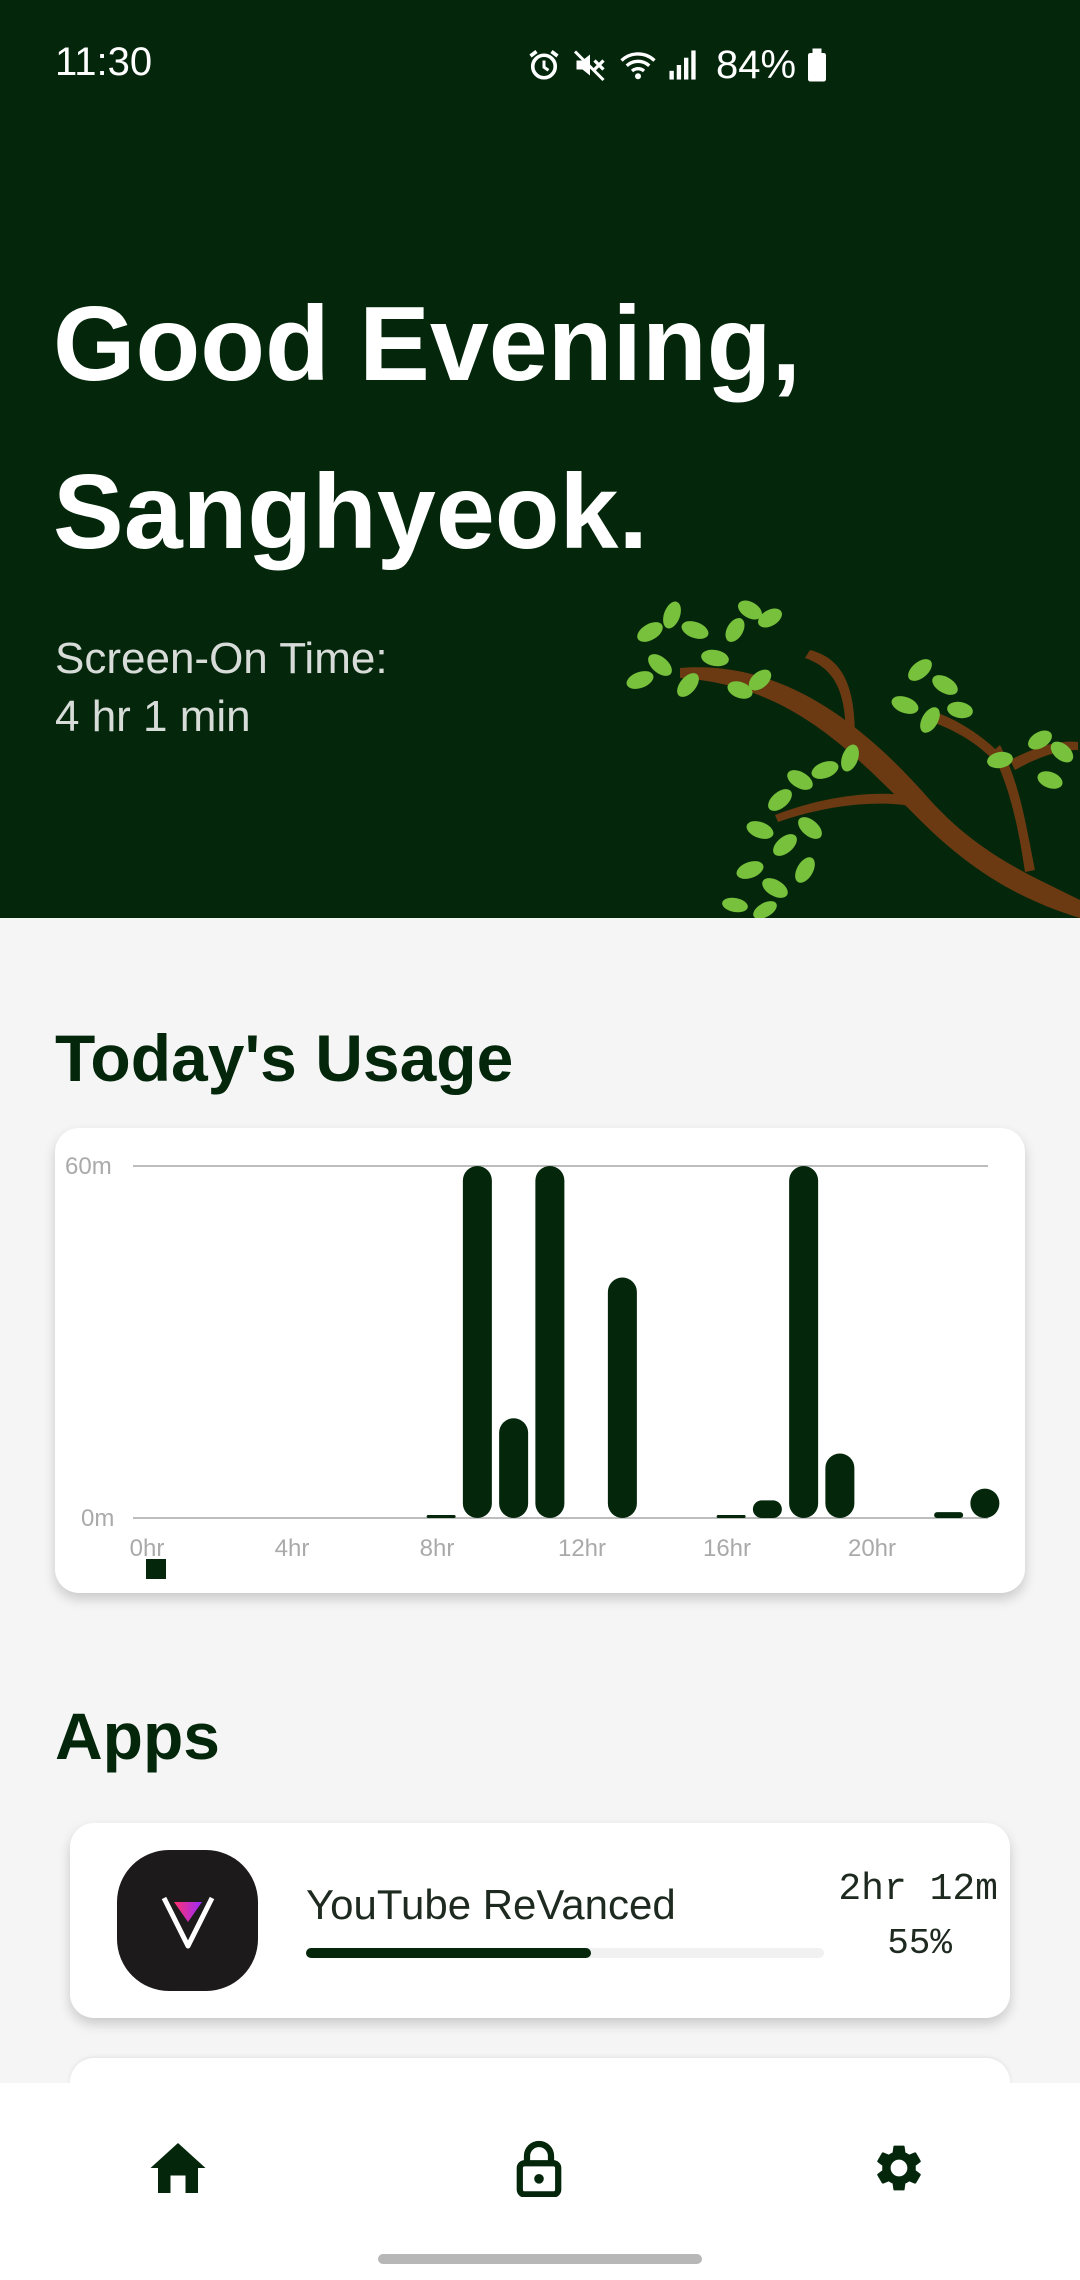 The image size is (1080, 2280). I want to click on x-tick-label: 16hr, so click(727, 1548).